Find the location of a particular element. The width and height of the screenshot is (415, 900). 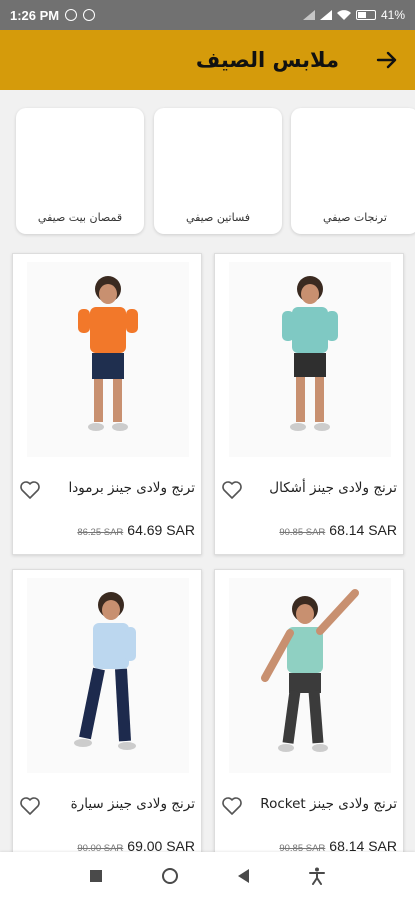

product-name: ترنج ولادى جينز سيارة is located at coordinates (133, 804).